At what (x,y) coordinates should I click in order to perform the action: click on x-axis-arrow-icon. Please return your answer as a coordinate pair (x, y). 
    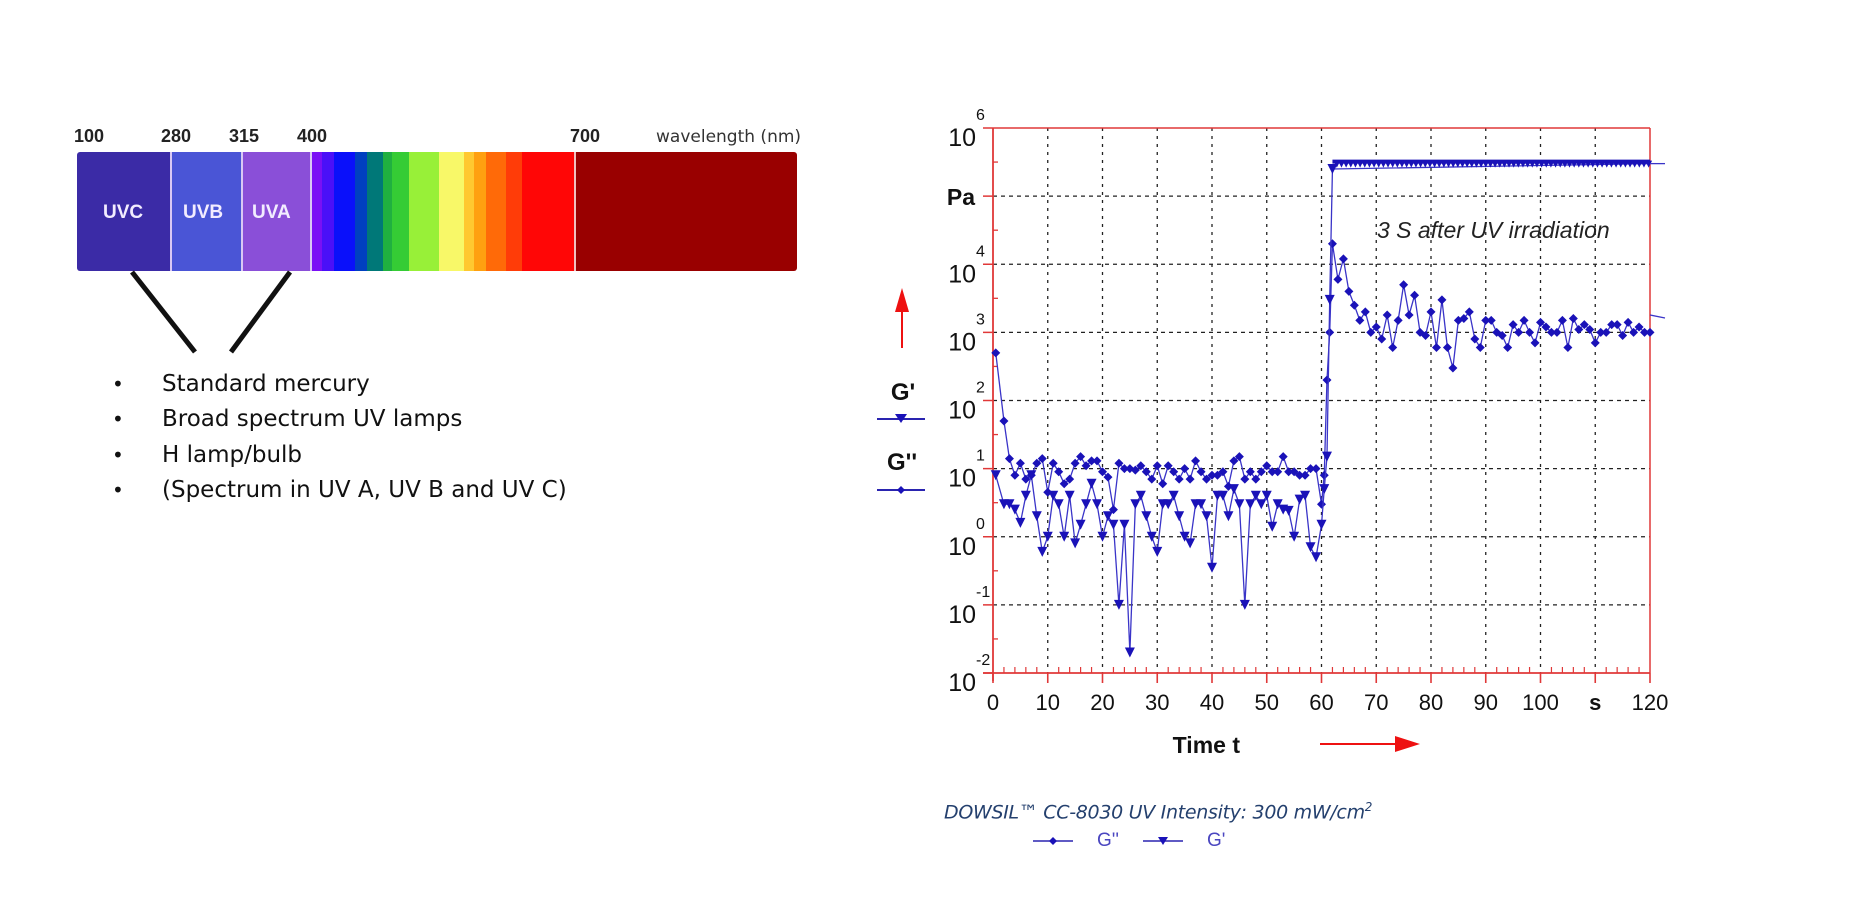
    Looking at the image, I should click on (1407, 744).